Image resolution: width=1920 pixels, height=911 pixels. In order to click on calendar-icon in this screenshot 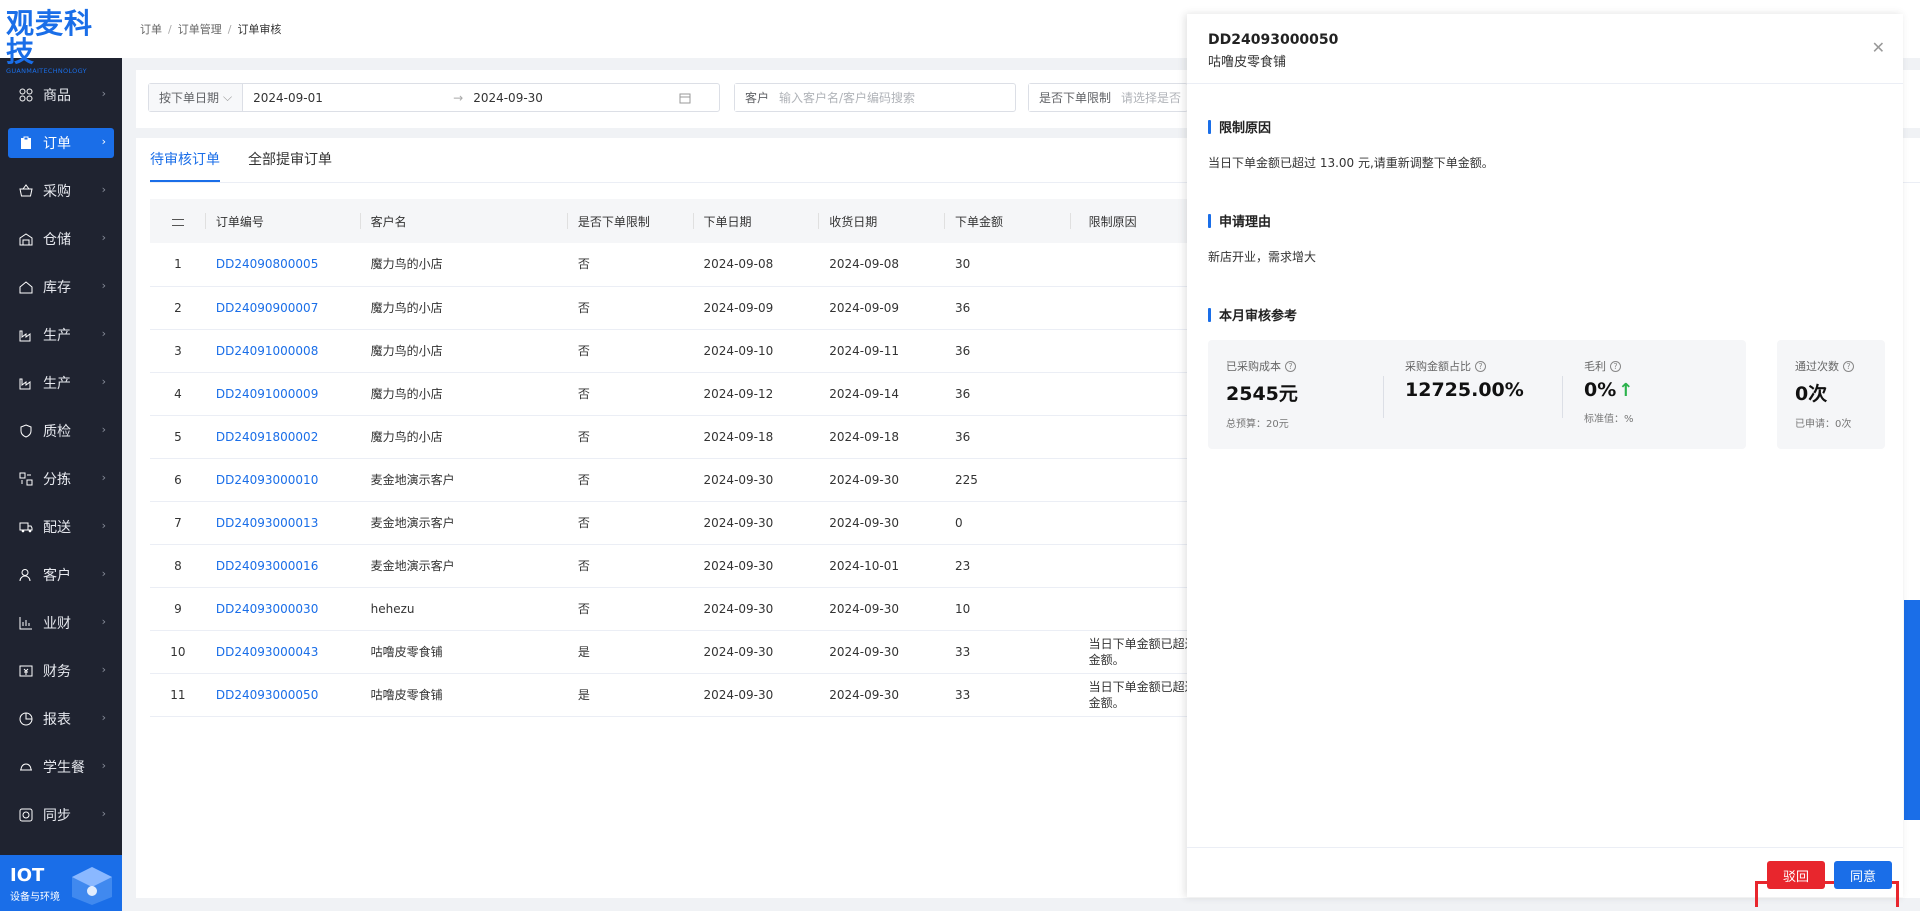, I will do `click(685, 98)`.